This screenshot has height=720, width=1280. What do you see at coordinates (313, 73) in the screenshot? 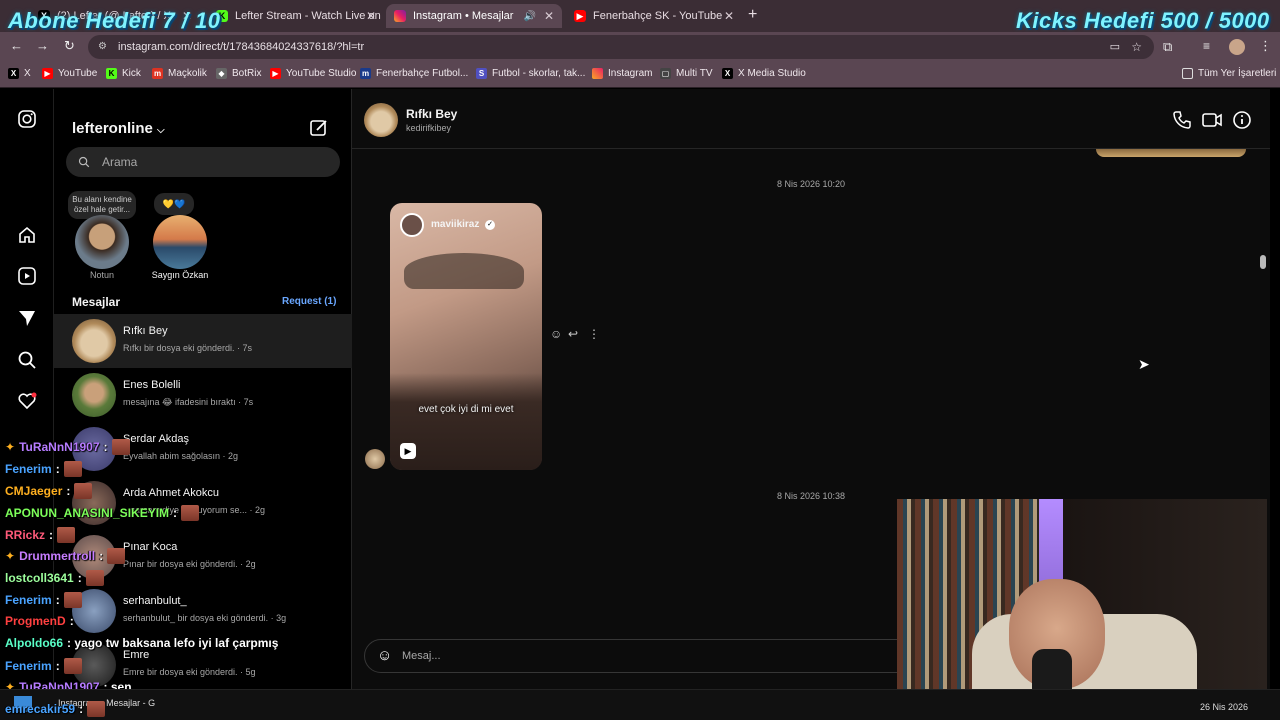
I see `bookmark-youtube-studio: ▶ YouTube Studio` at bounding box center [313, 73].